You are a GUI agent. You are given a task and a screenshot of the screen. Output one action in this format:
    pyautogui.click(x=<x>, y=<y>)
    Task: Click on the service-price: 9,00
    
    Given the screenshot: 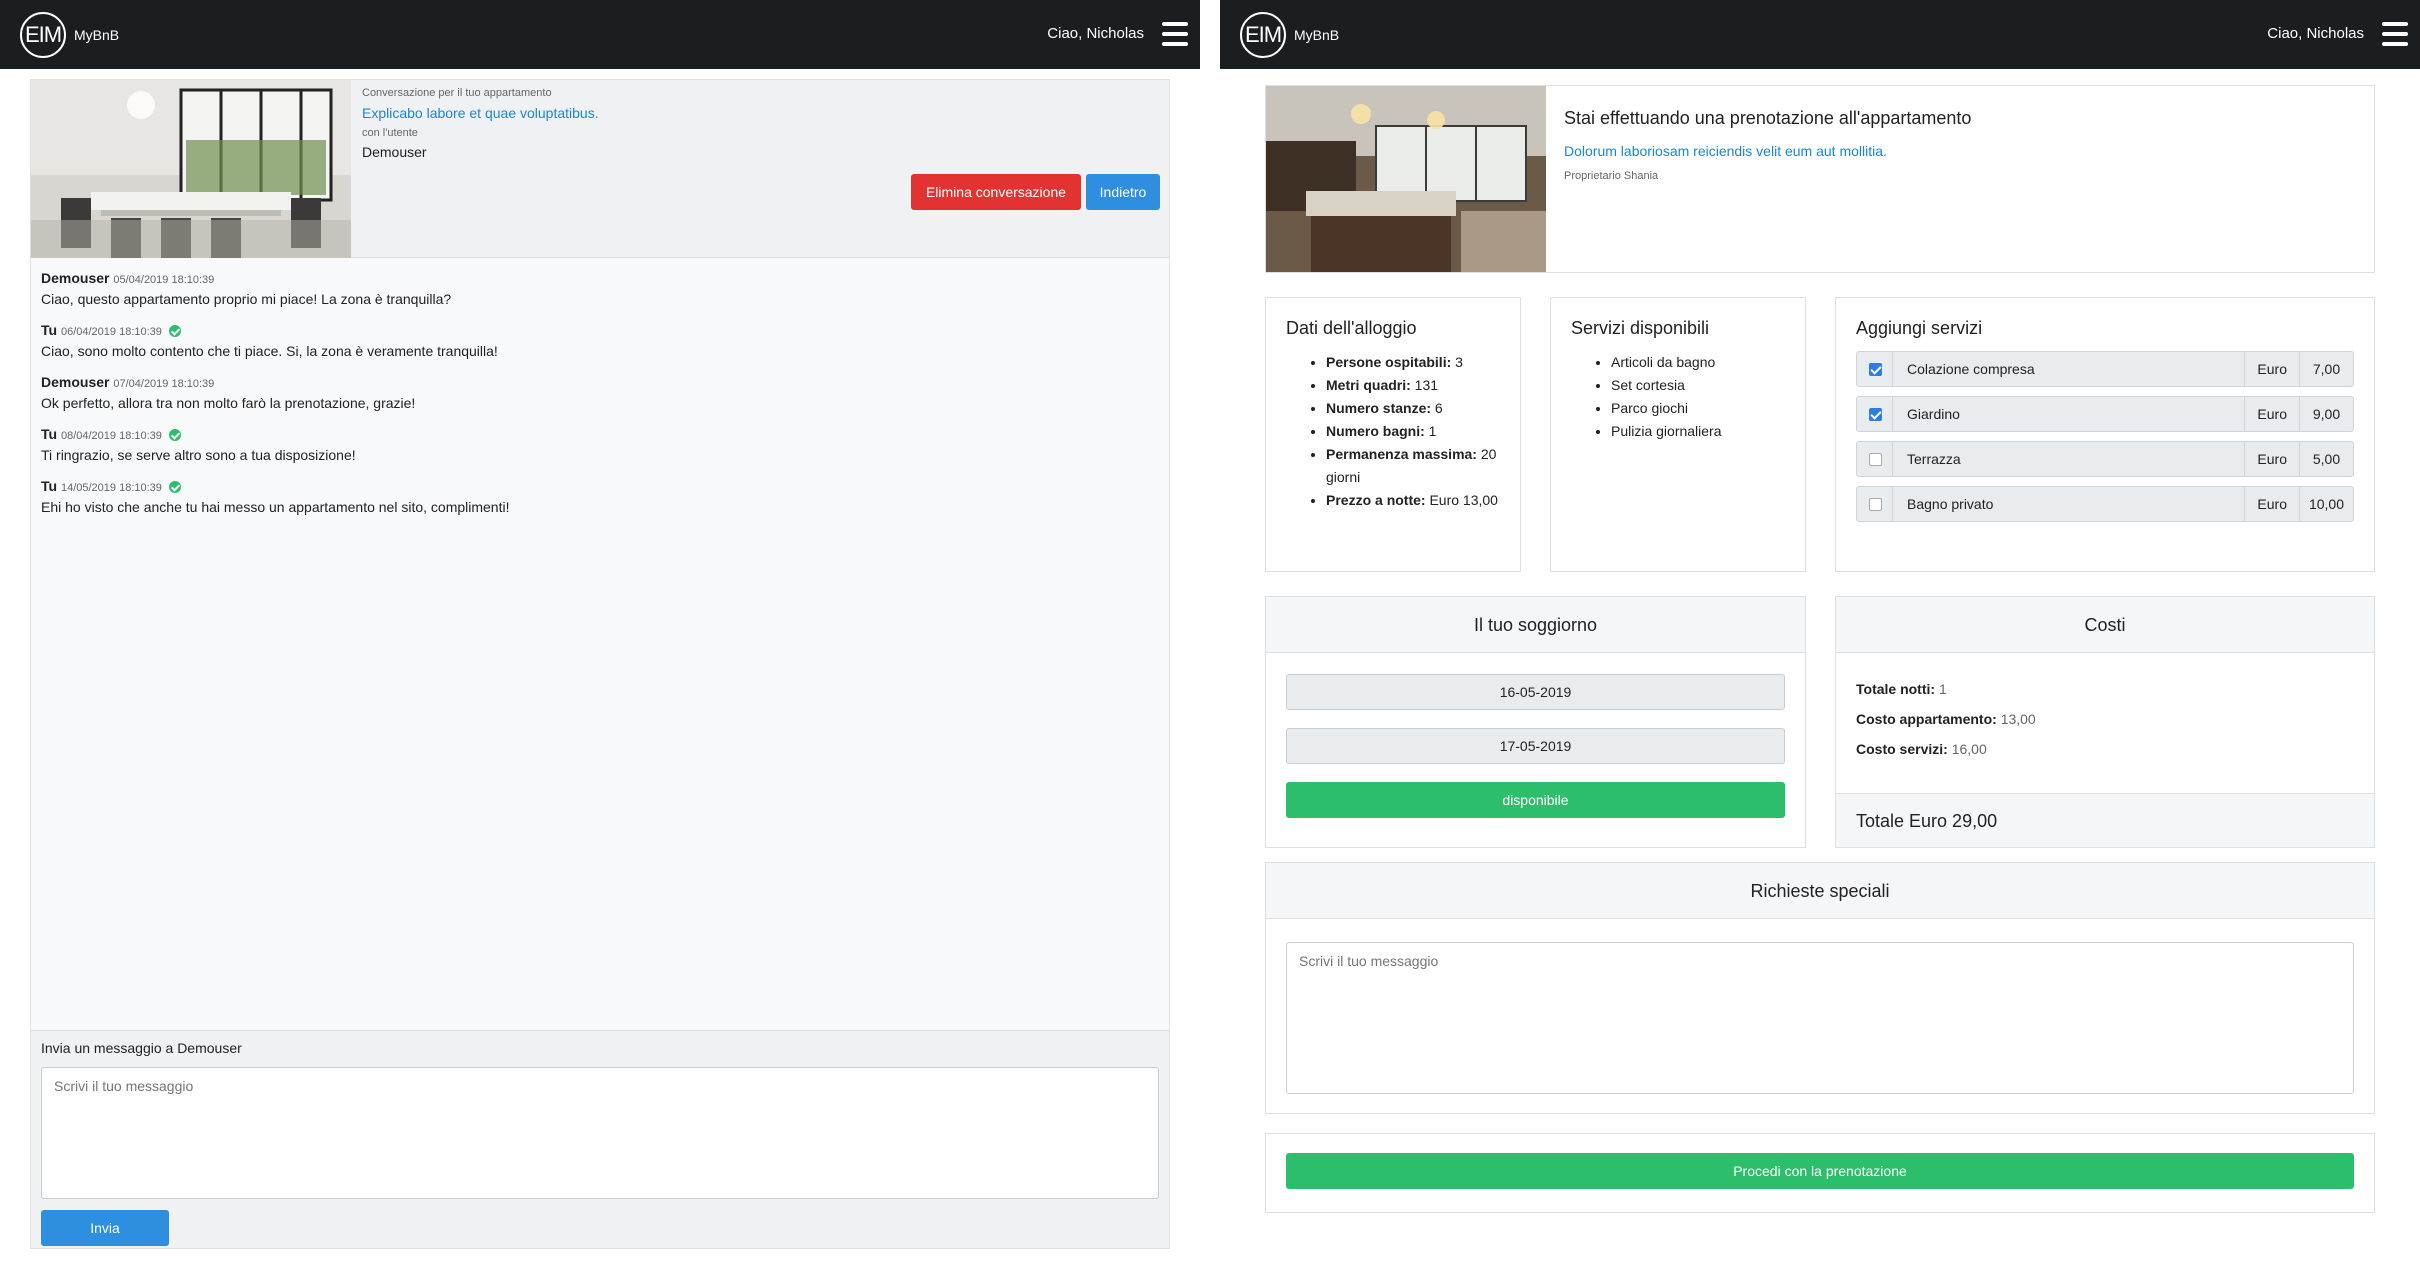 What is the action you would take?
    pyautogui.click(x=2326, y=414)
    